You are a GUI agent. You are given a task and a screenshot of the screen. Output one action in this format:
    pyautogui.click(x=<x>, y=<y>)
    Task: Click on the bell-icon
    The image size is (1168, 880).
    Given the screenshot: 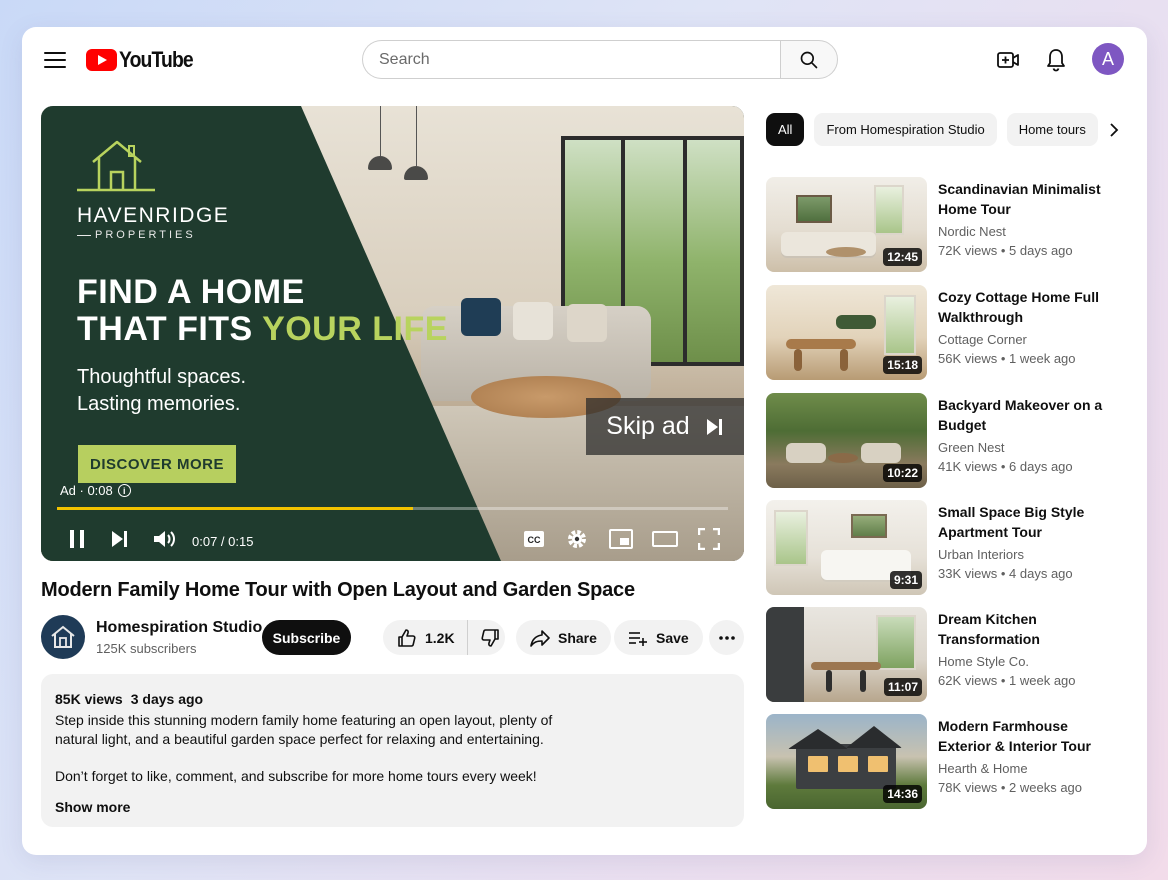 What is the action you would take?
    pyautogui.click(x=1056, y=60)
    